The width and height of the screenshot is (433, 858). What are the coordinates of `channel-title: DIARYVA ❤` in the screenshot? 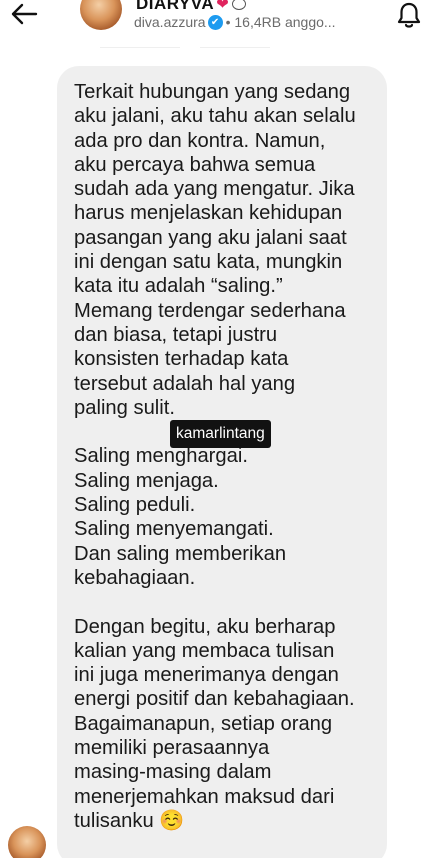 It's located at (191, 7).